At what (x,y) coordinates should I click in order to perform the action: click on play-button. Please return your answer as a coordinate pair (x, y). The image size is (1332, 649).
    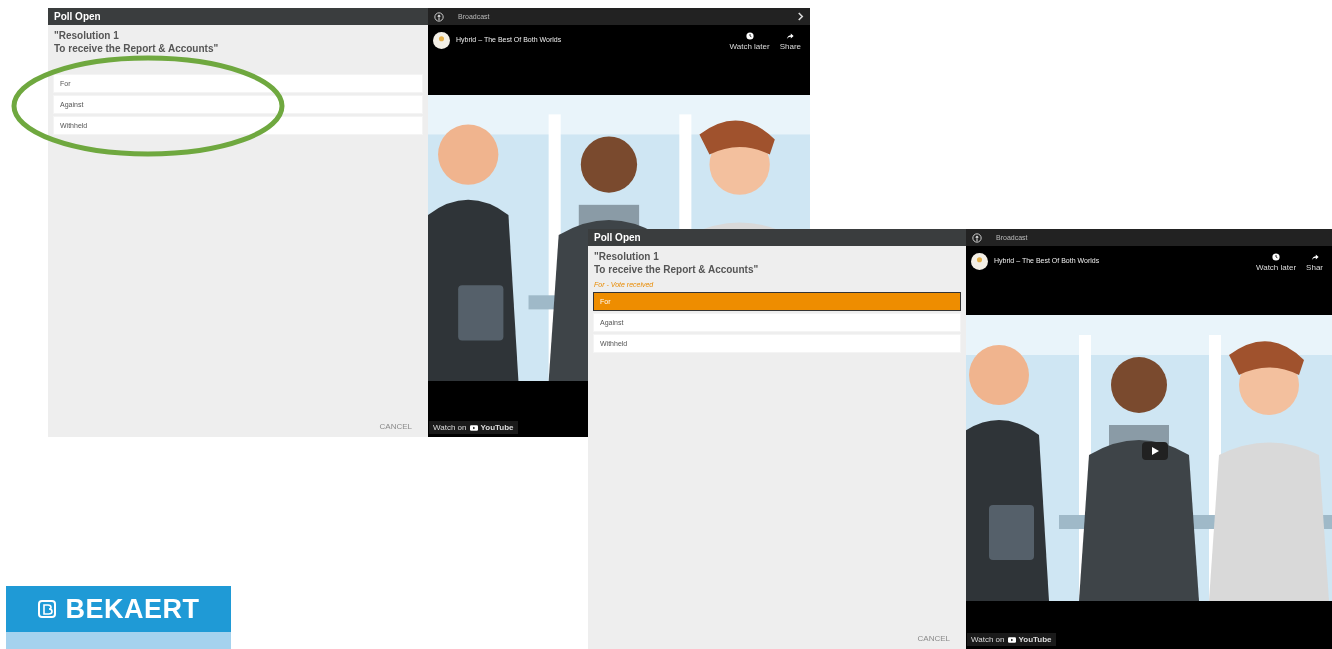
    Looking at the image, I should click on (1155, 451).